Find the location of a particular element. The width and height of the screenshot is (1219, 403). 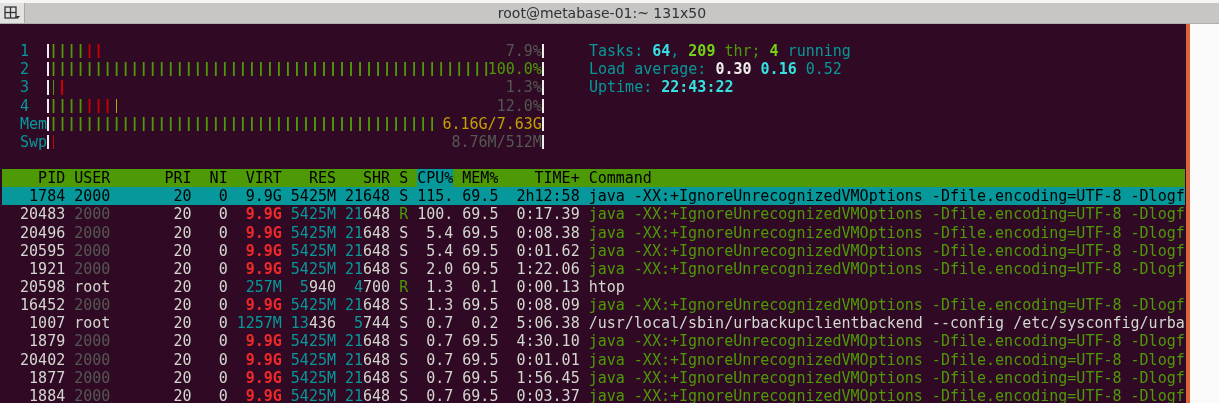

column-header: PRI is located at coordinates (178, 178).